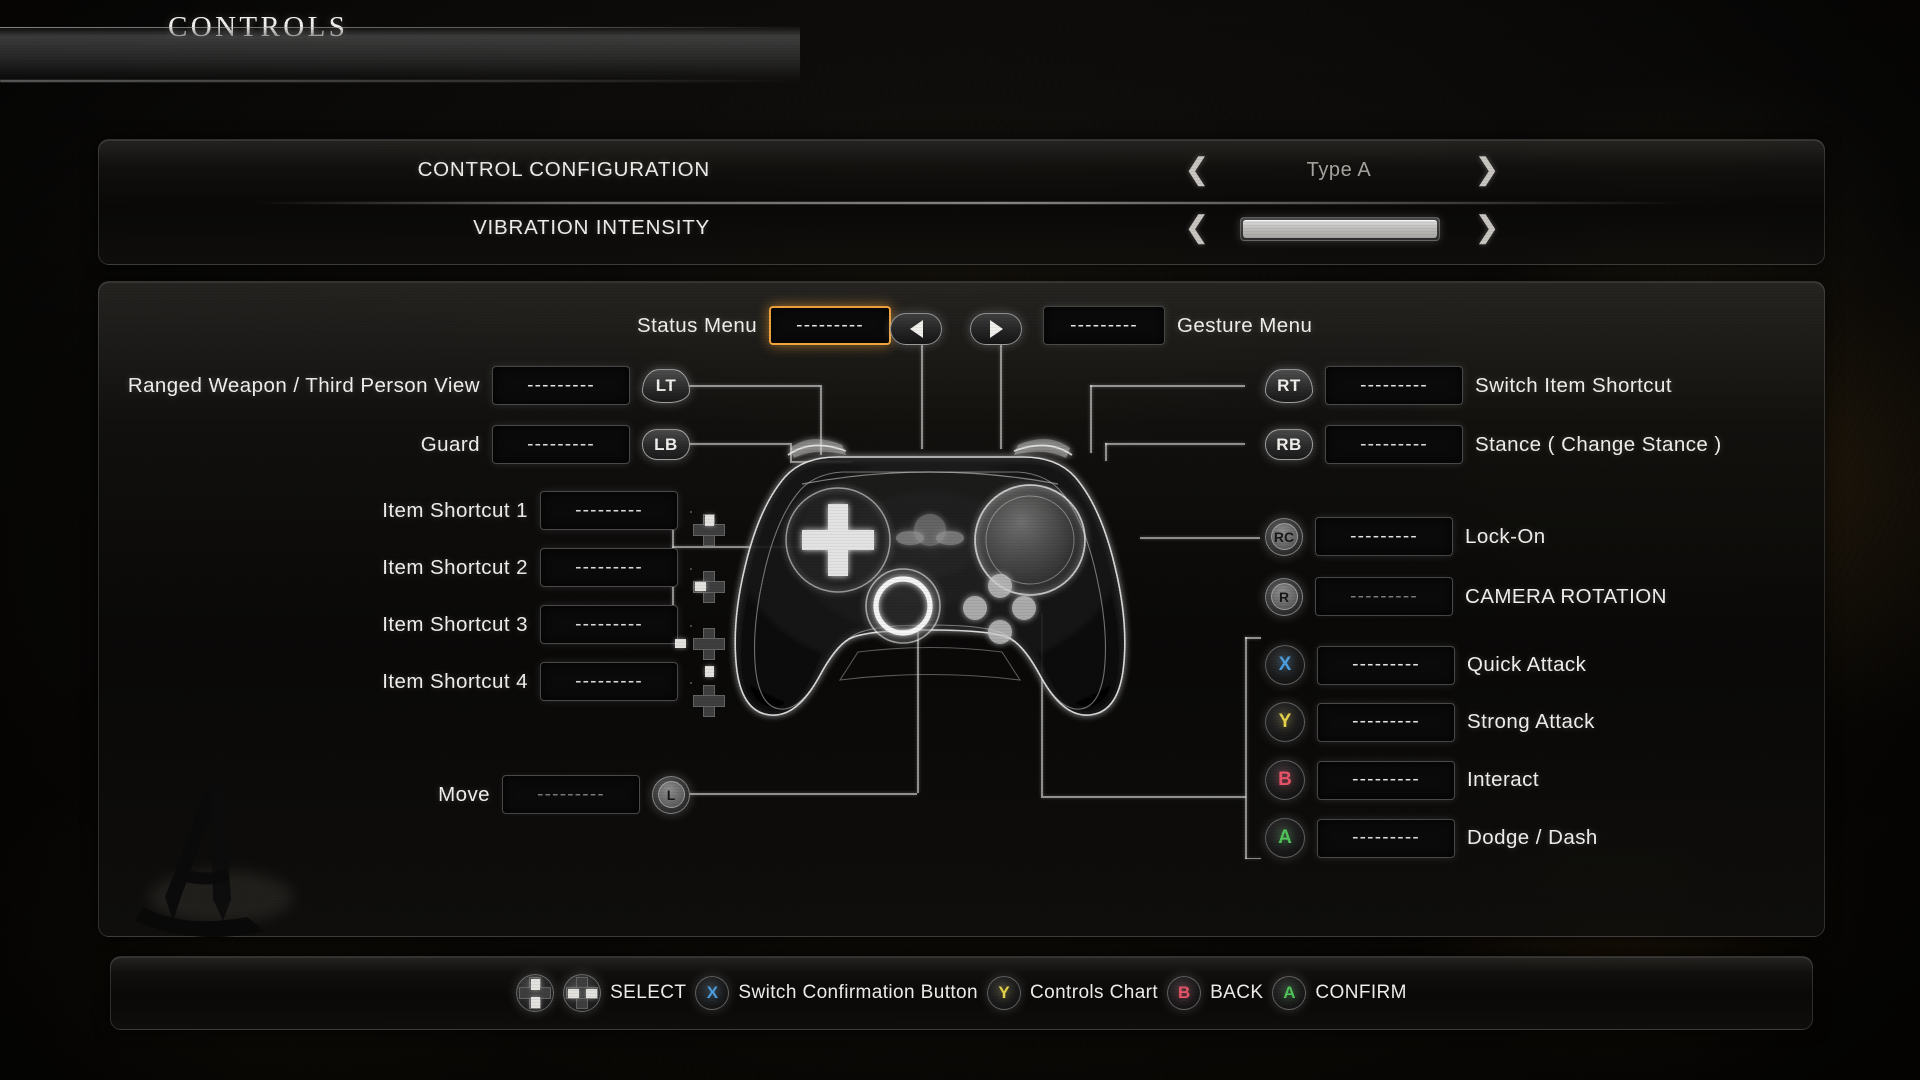 The image size is (1920, 1080). Describe the element at coordinates (1284, 596) in the screenshot. I see `r-stick-label: R` at that location.